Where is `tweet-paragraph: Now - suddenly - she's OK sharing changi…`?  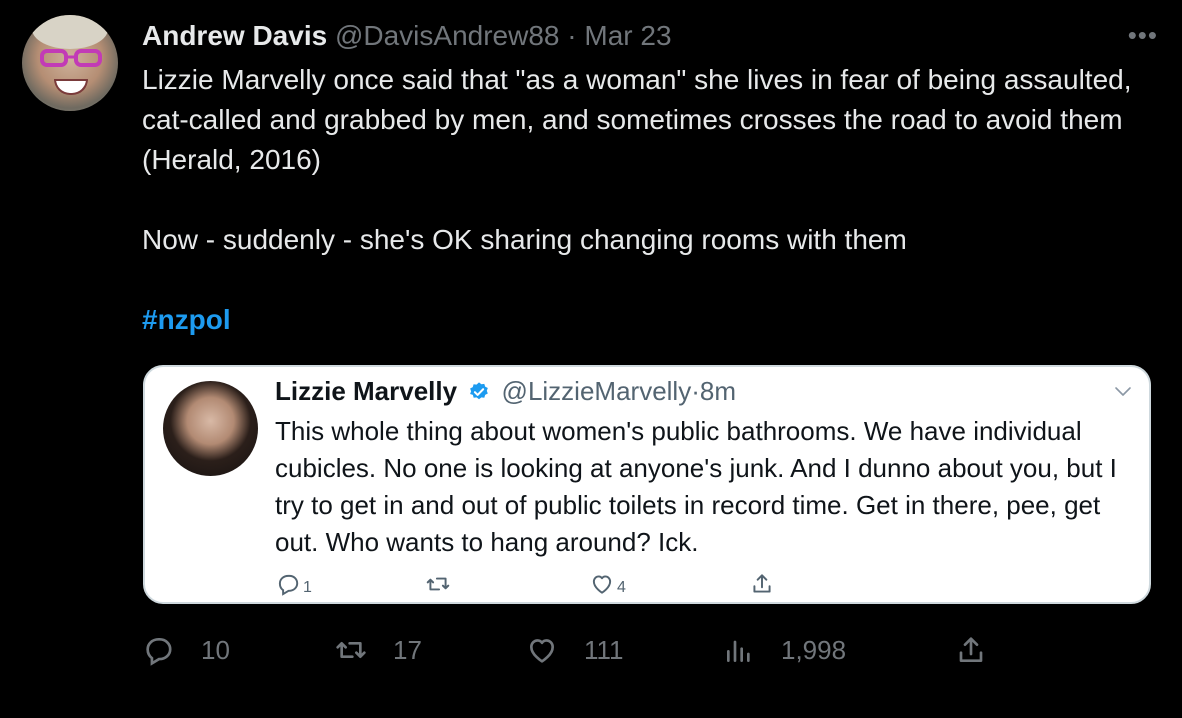 tweet-paragraph: Now - suddenly - she's OK sharing changi… is located at coordinates (524, 239).